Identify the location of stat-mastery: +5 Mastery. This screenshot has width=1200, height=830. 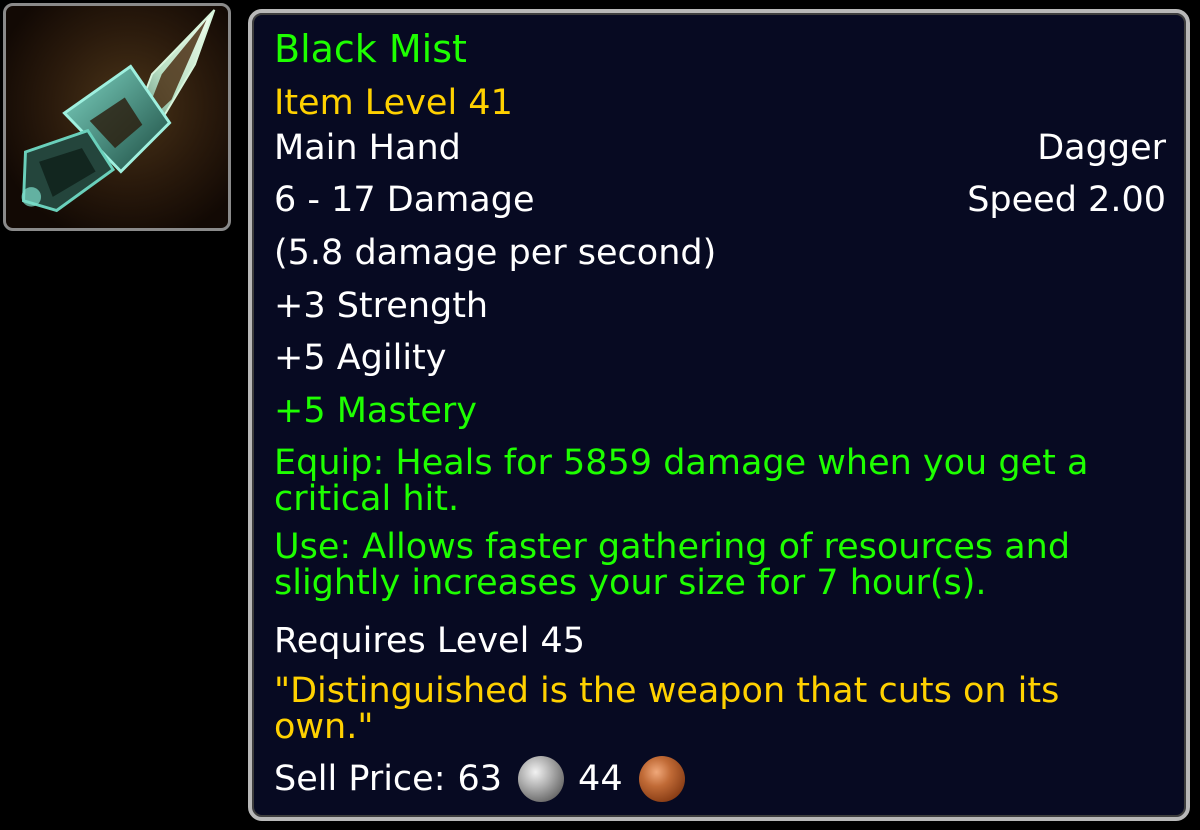
(375, 411).